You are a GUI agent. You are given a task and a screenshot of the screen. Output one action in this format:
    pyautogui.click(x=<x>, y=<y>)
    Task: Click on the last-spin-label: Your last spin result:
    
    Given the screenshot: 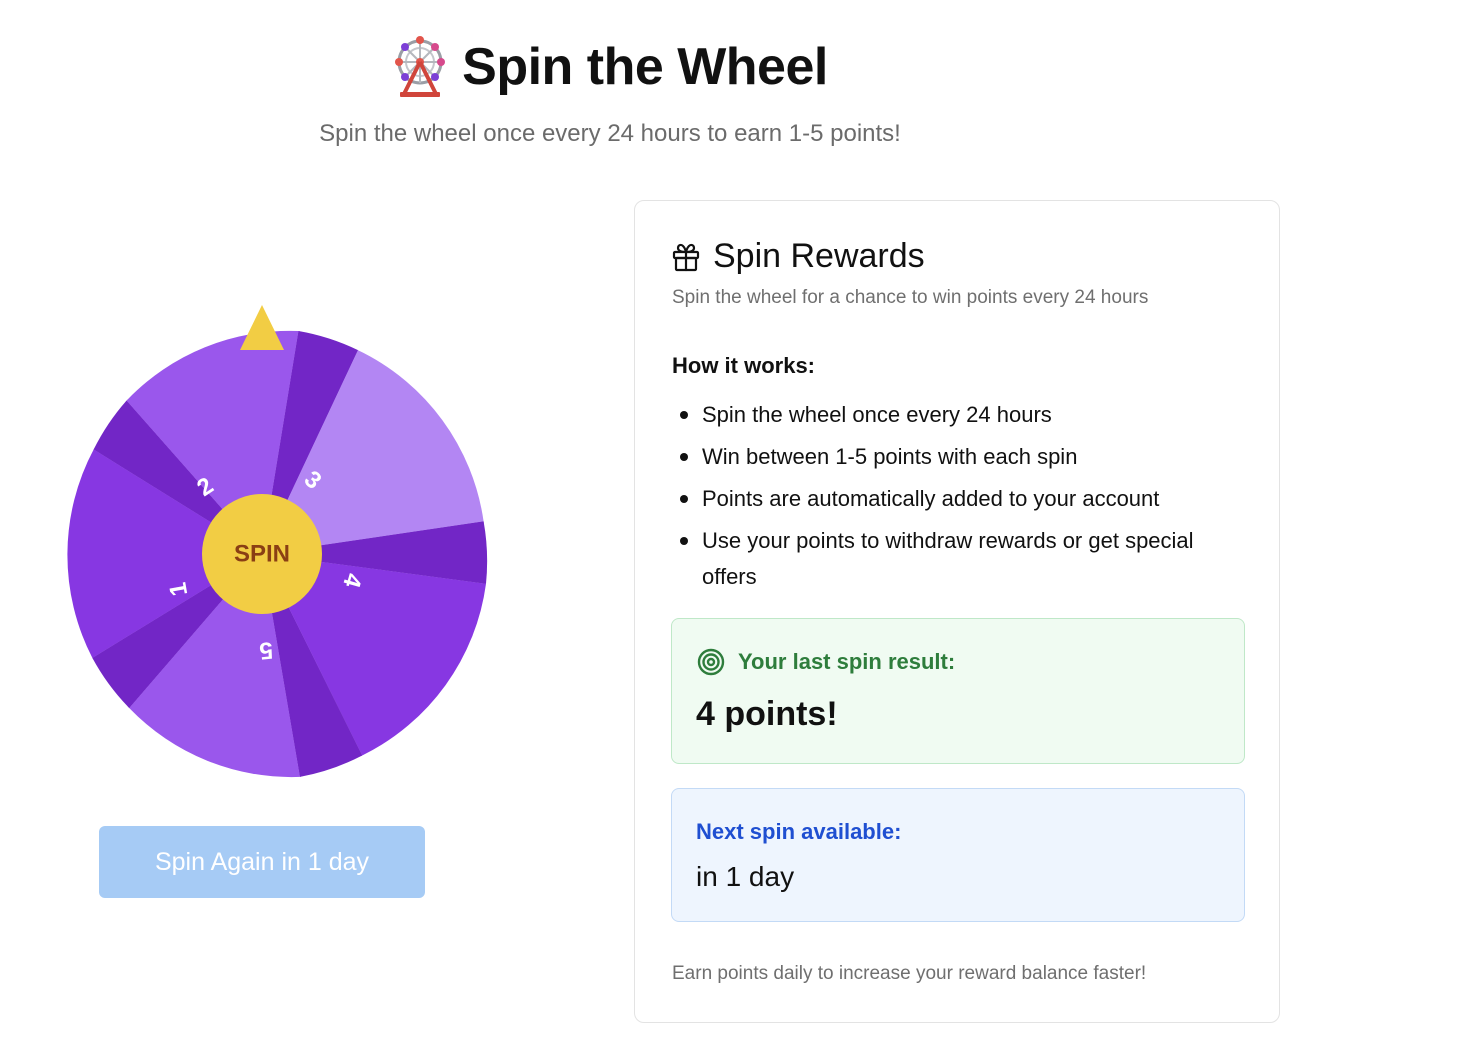 What is the action you would take?
    pyautogui.click(x=847, y=661)
    